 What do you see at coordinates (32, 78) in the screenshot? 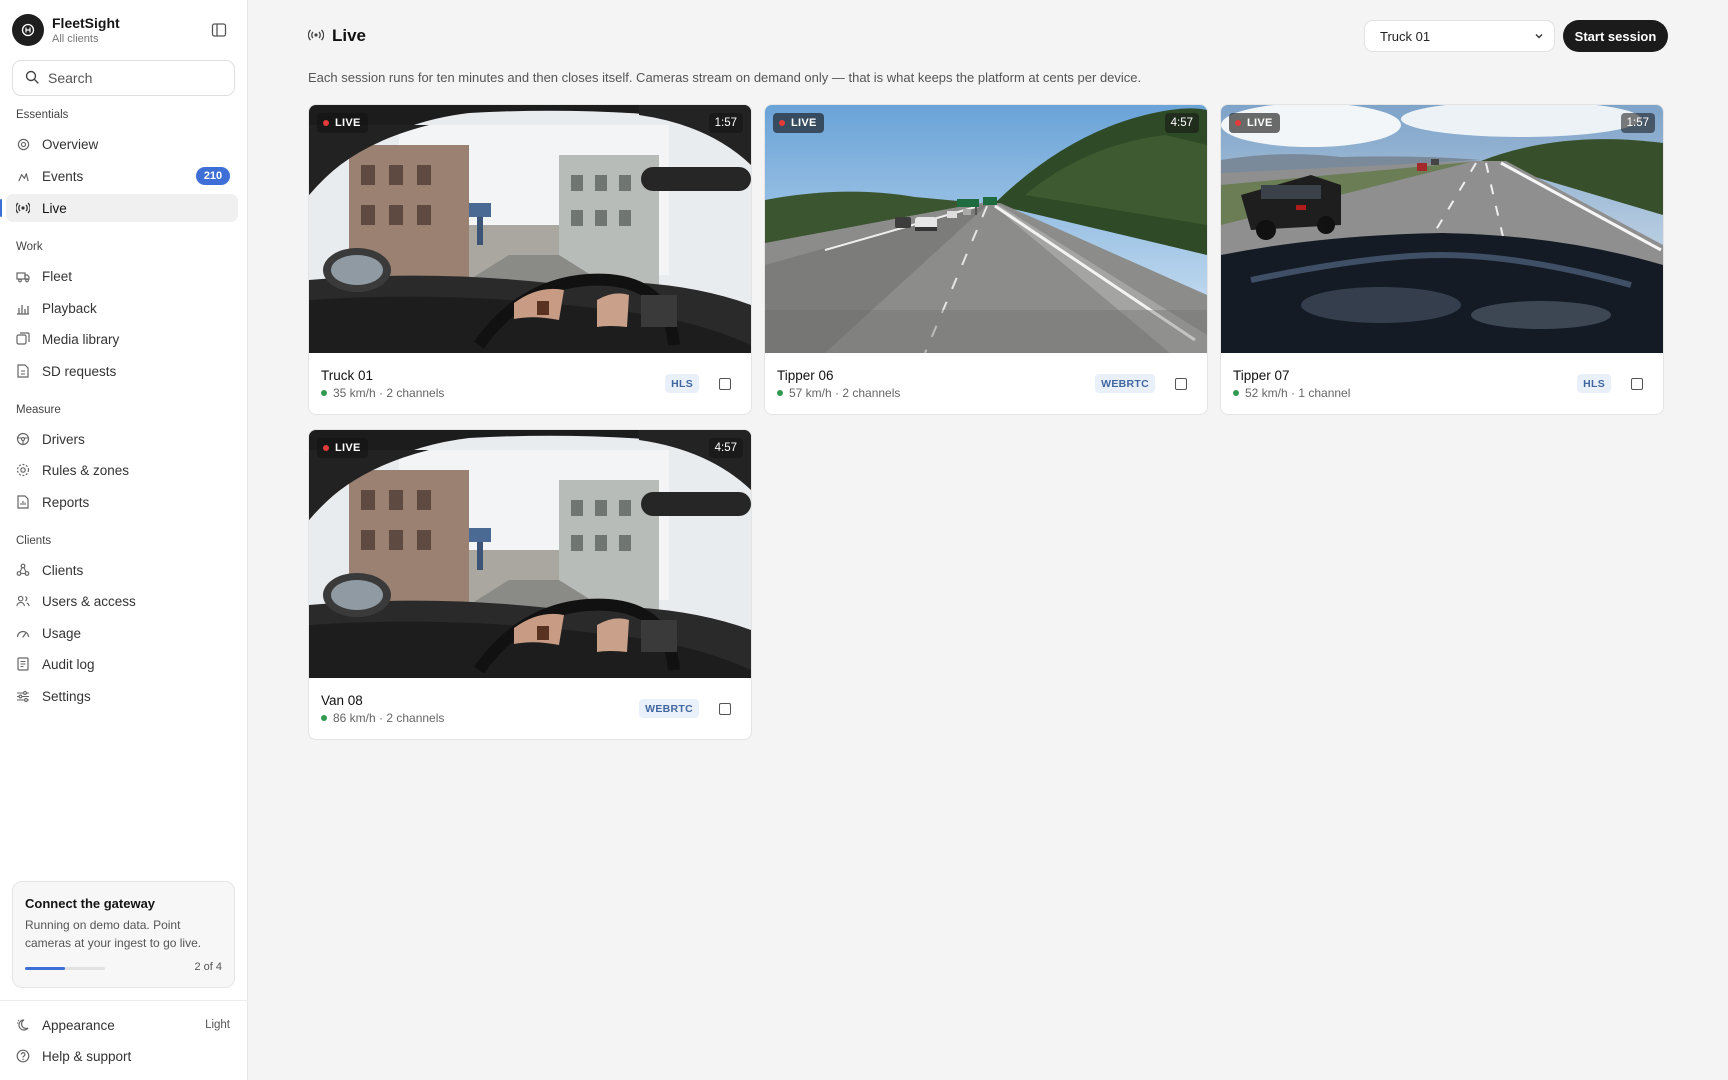
I see `search-icon` at bounding box center [32, 78].